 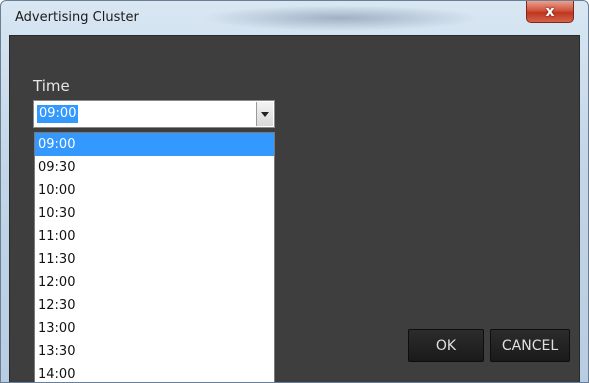 What do you see at coordinates (154, 114) in the screenshot?
I see `time-select: 09:00` at bounding box center [154, 114].